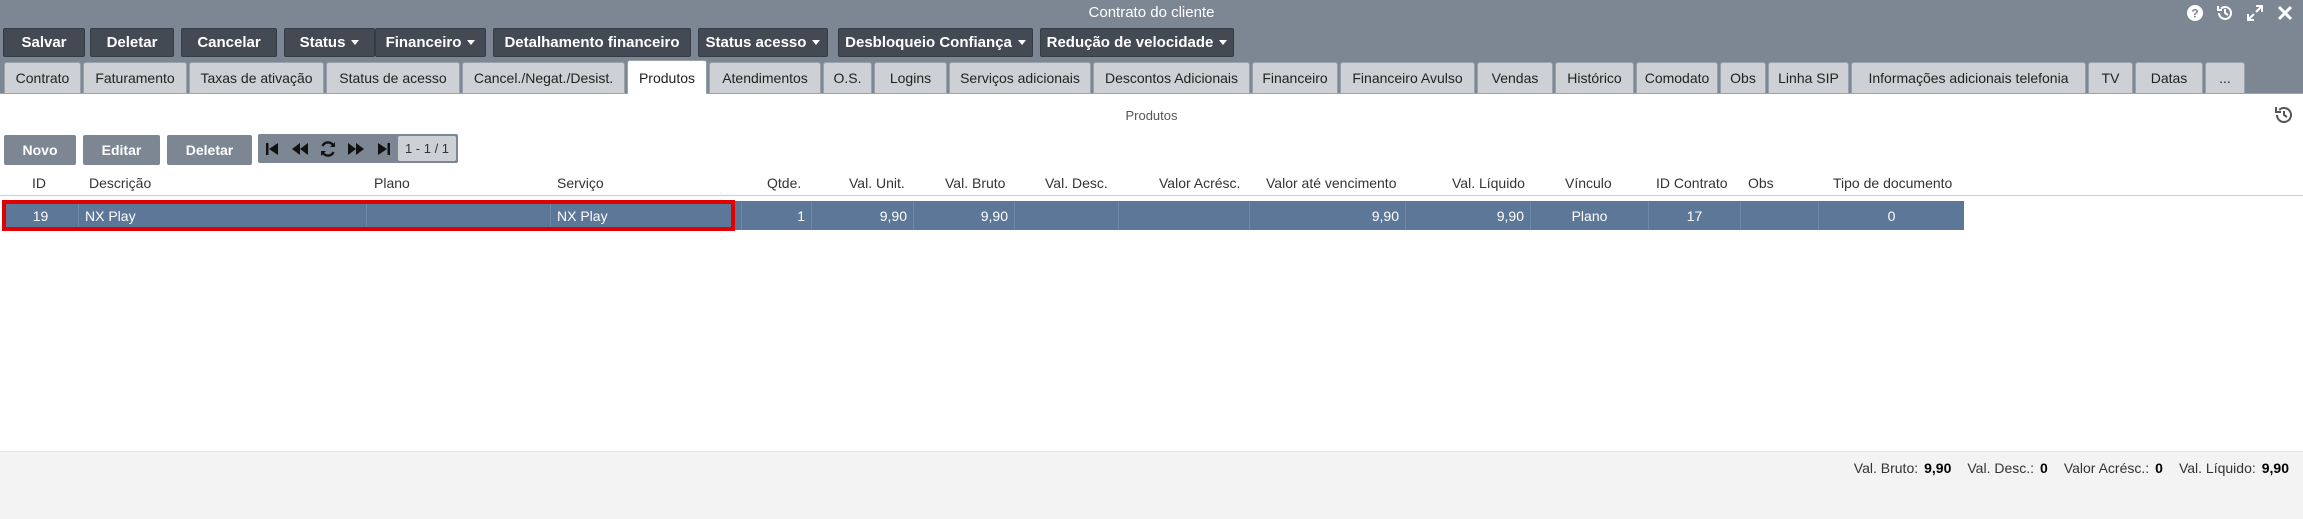 The width and height of the screenshot is (2303, 519). Describe the element at coordinates (1743, 77) in the screenshot. I see `tab-obs: Obs` at that location.